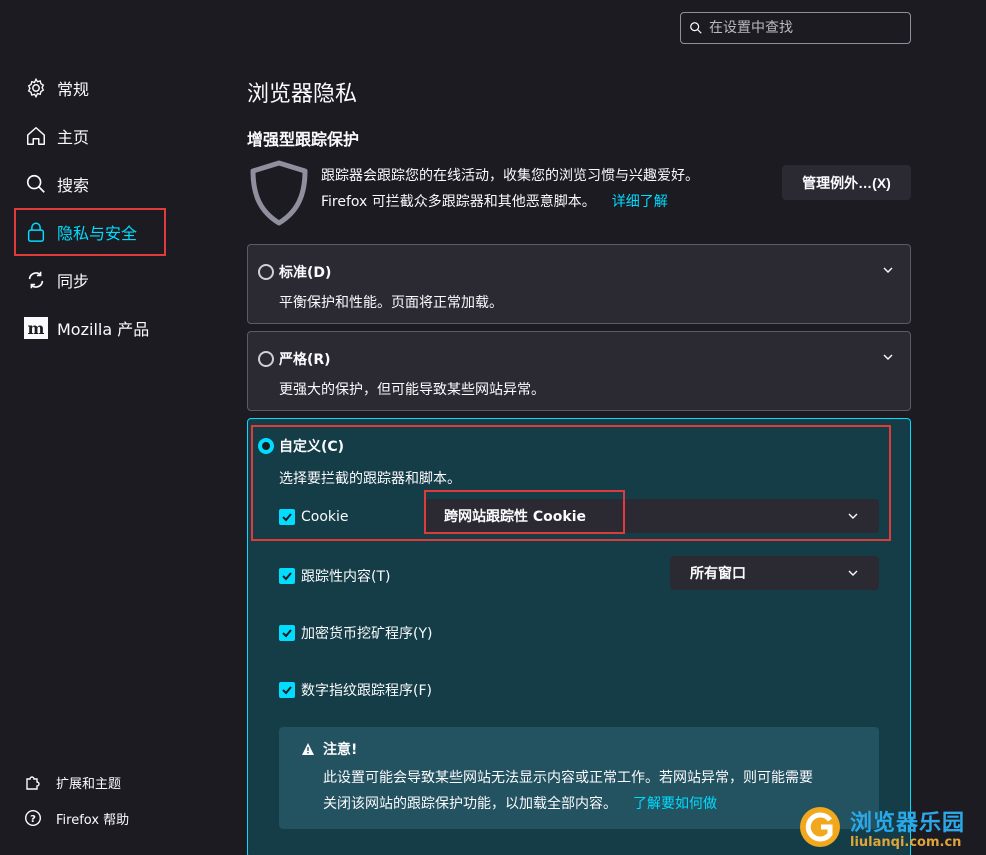  What do you see at coordinates (36, 232) in the screenshot?
I see `lock-icon` at bounding box center [36, 232].